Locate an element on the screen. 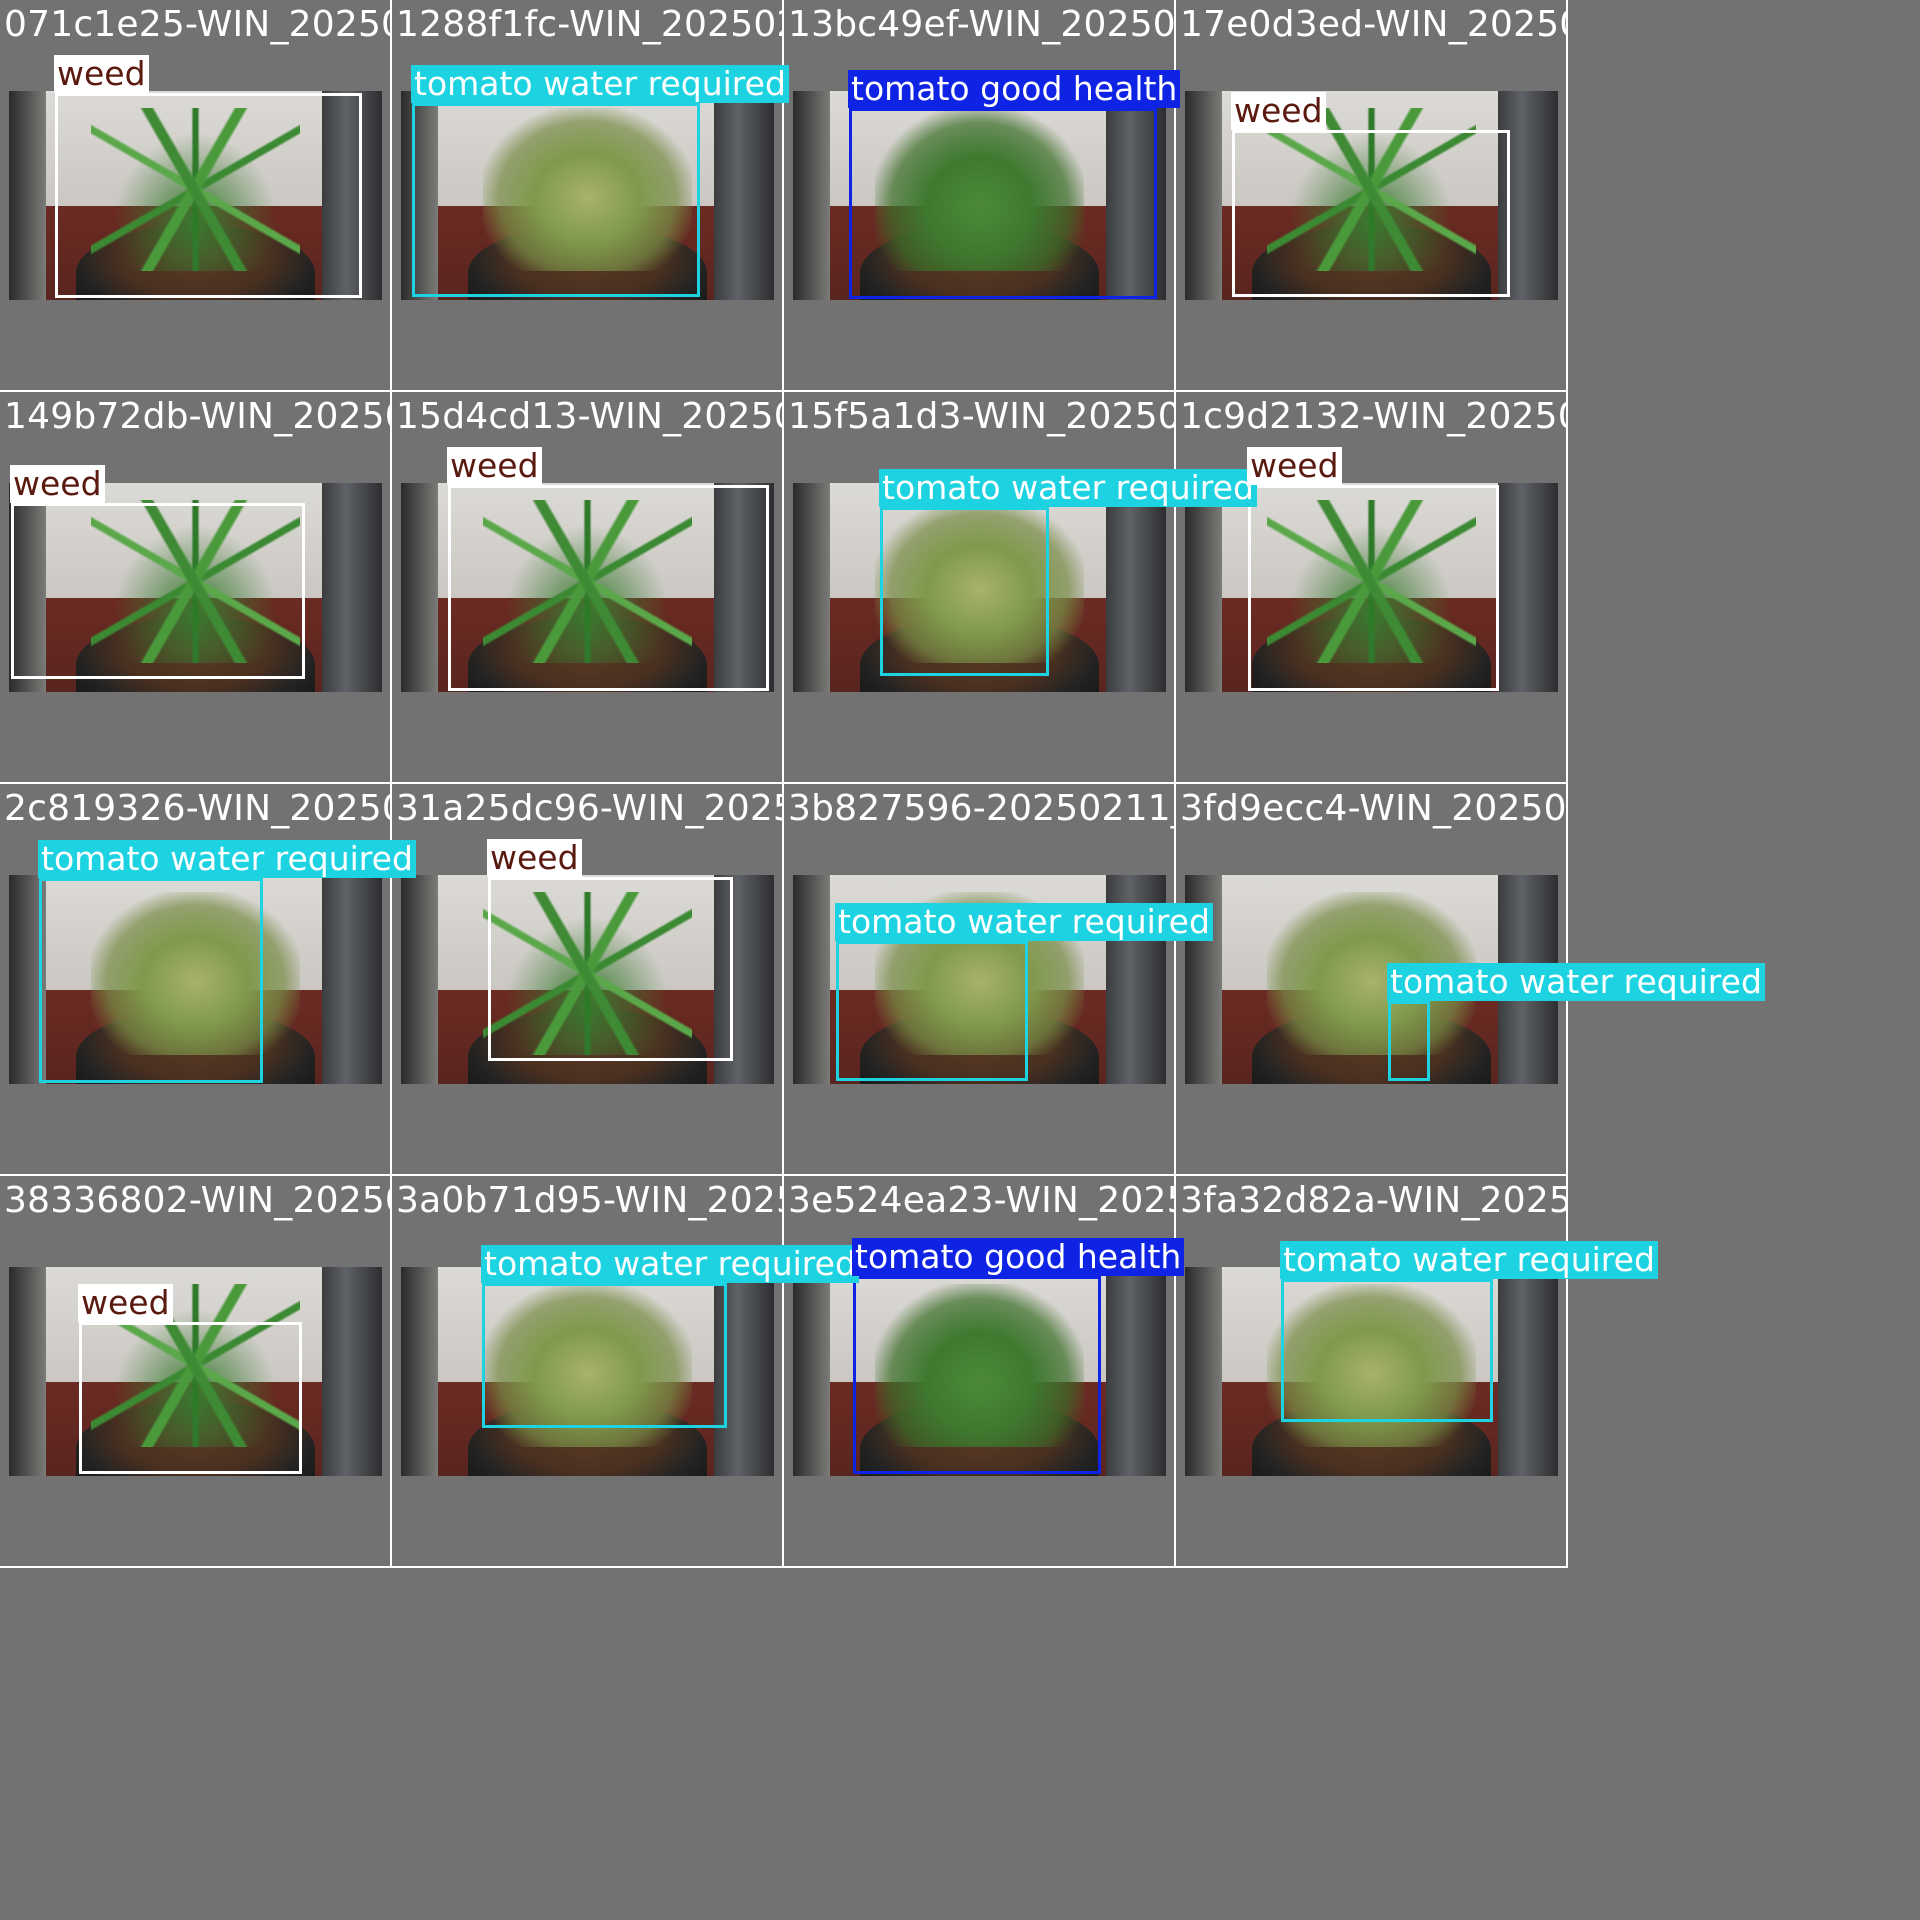 The height and width of the screenshot is (1920, 1920). image-filename: 3fd9ecc4-WIN_20250215_15_14_10-Pro.jpg is located at coordinates (1374, 808).